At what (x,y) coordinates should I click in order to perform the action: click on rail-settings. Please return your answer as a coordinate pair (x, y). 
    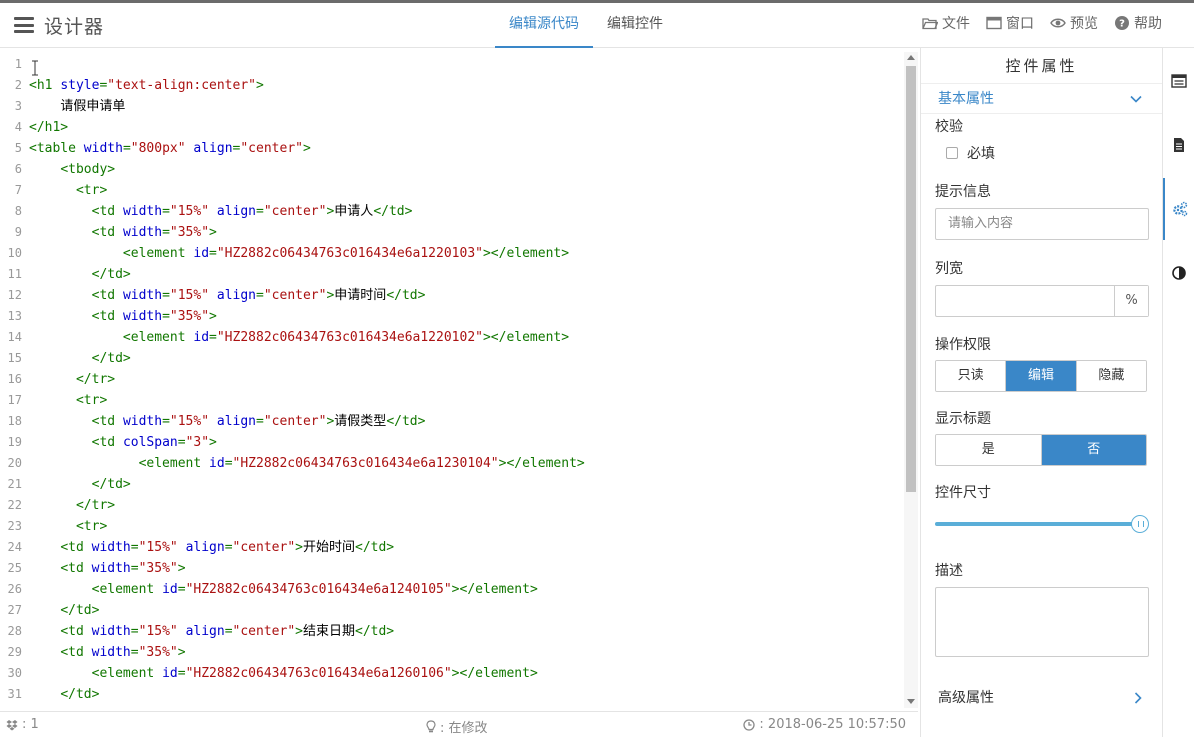
    Looking at the image, I should click on (1178, 209).